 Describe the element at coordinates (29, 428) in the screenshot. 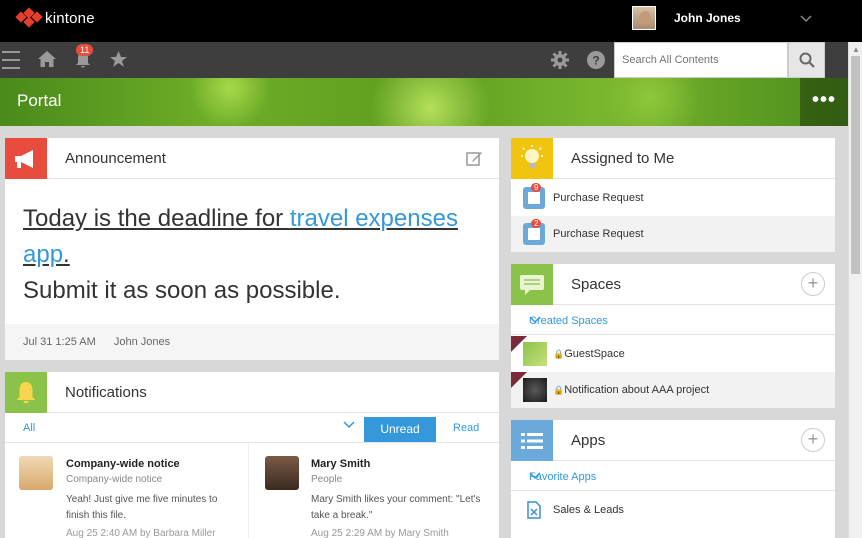

I see `filter-select: All` at that location.